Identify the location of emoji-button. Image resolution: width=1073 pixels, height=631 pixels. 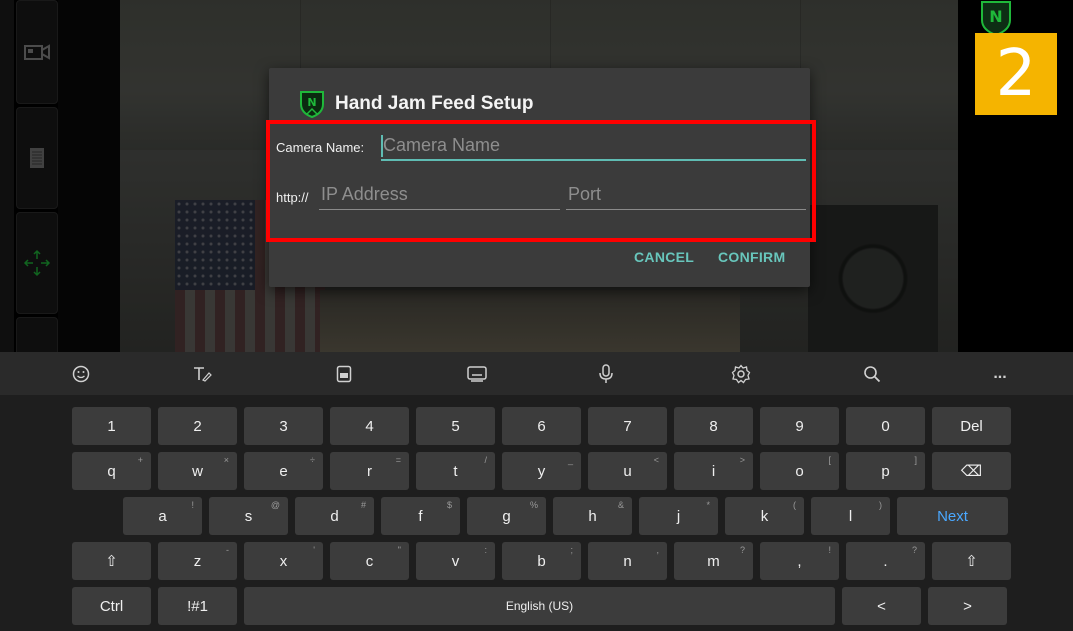
(81, 374).